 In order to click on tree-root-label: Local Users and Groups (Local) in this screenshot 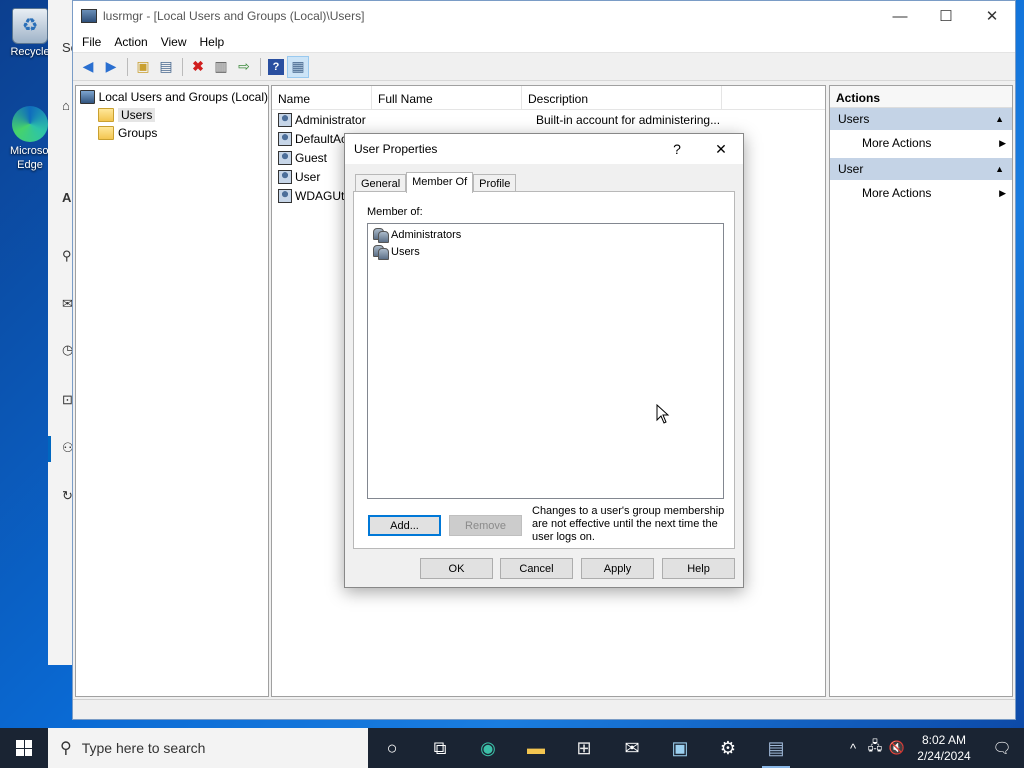, I will do `click(183, 97)`.